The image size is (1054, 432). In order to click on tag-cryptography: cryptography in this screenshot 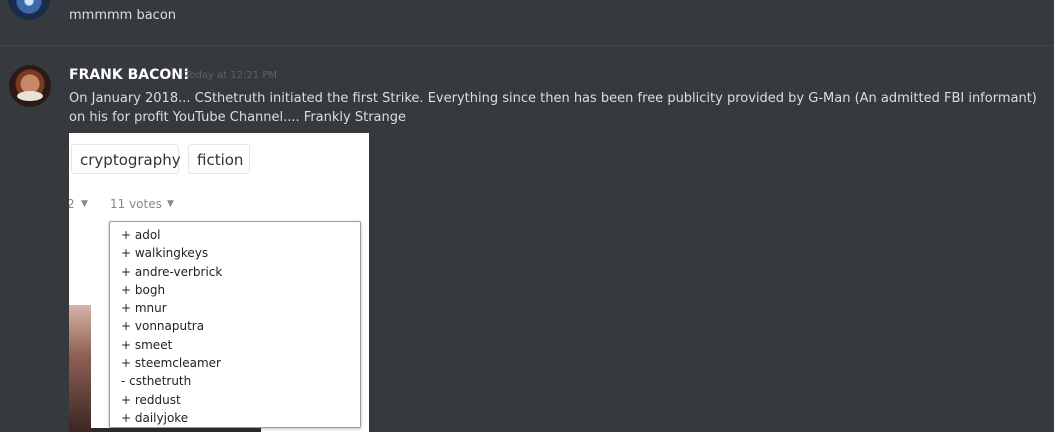, I will do `click(126, 159)`.